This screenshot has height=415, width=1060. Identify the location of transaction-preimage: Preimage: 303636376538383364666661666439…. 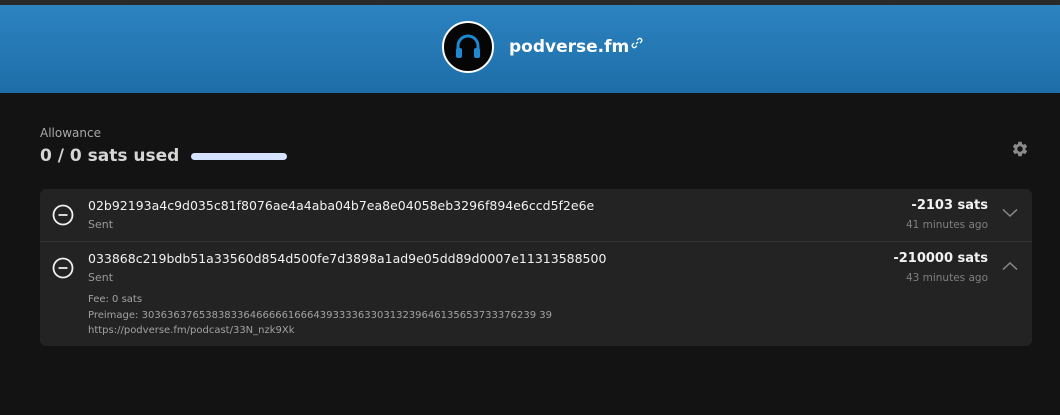
(320, 315).